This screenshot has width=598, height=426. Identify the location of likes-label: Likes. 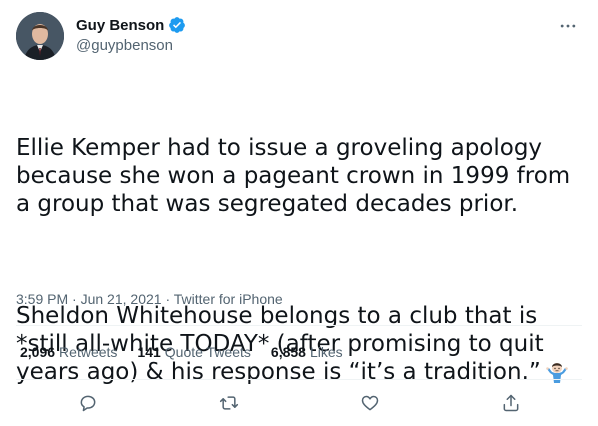
(326, 352).